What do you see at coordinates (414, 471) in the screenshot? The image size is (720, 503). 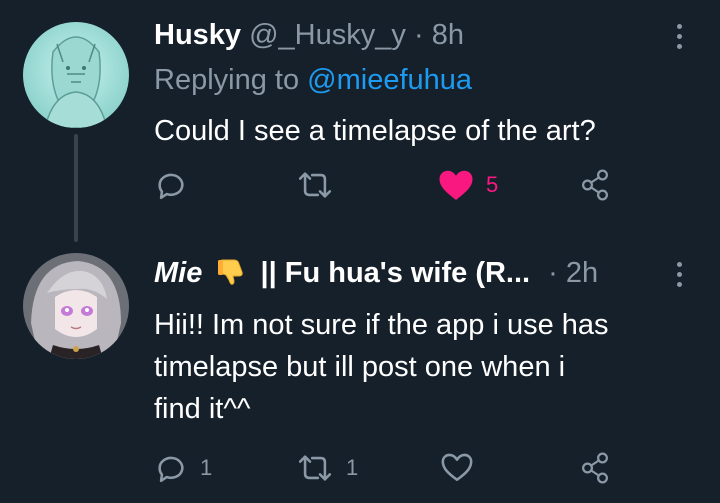 I see `tweet-actions: 1 1` at bounding box center [414, 471].